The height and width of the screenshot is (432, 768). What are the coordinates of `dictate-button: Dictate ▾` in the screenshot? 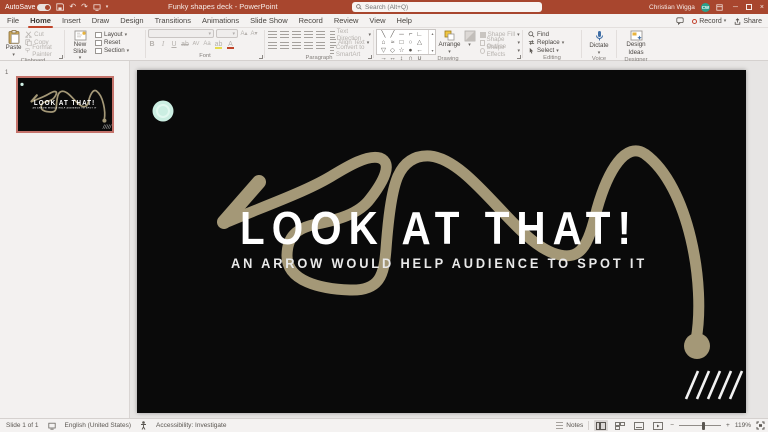 It's located at (599, 42).